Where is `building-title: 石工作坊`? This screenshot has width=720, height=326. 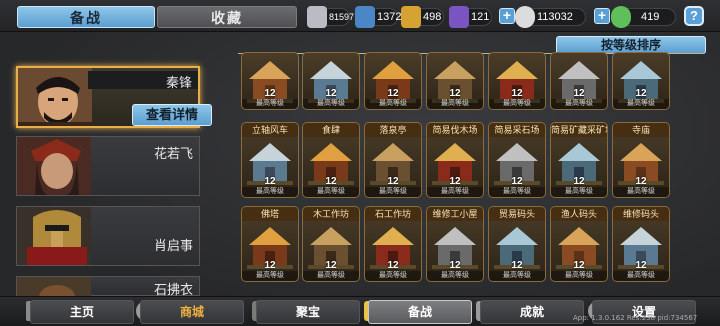 building-title: 石工作坊 is located at coordinates (393, 214).